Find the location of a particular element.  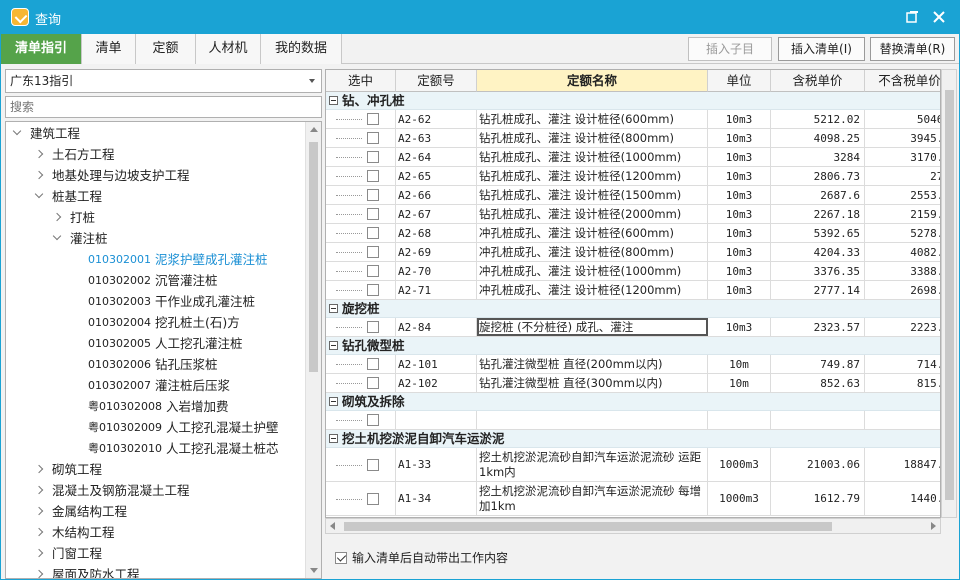

col-price-without-tax-cell: 1440.0 is located at coordinates (902, 498).